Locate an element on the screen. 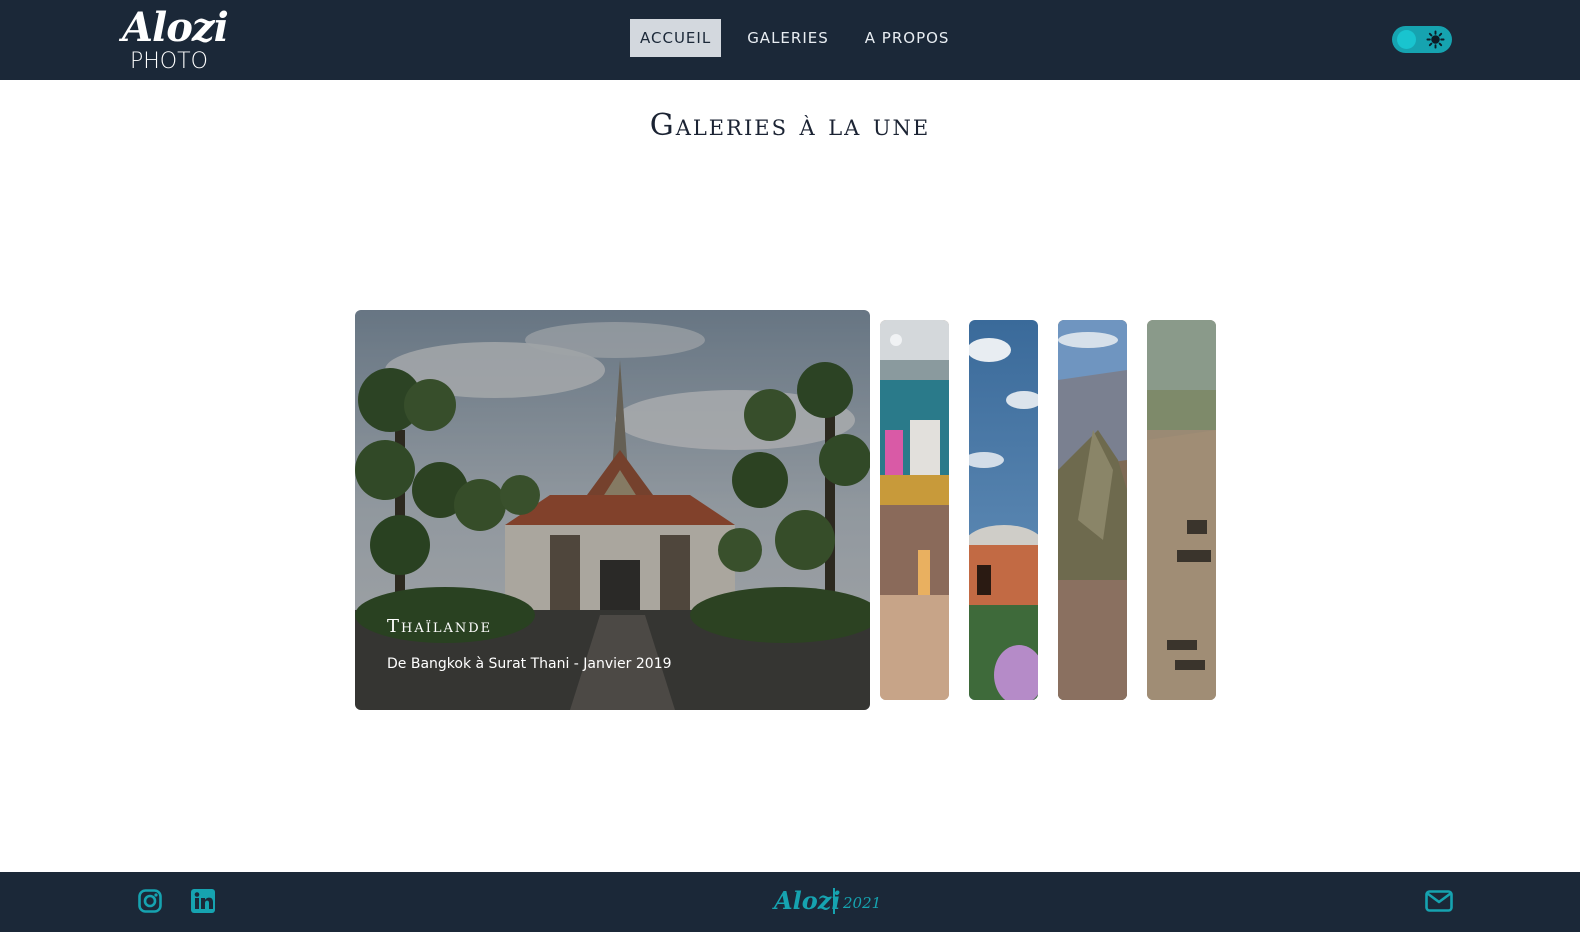  footer-divider is located at coordinates (834, 901).